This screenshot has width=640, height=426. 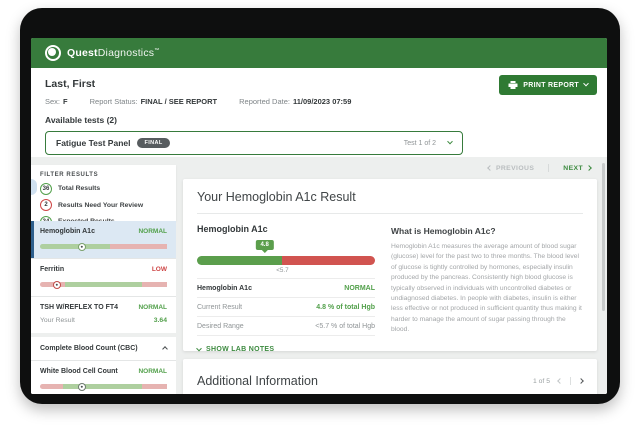 I want to click on row-label: Desired Range, so click(x=220, y=326).